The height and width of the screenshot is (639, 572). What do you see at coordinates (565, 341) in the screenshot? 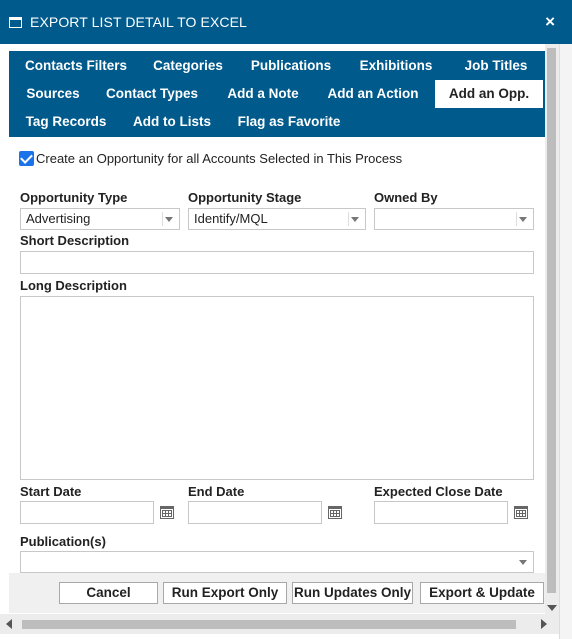
I see `background-strip` at bounding box center [565, 341].